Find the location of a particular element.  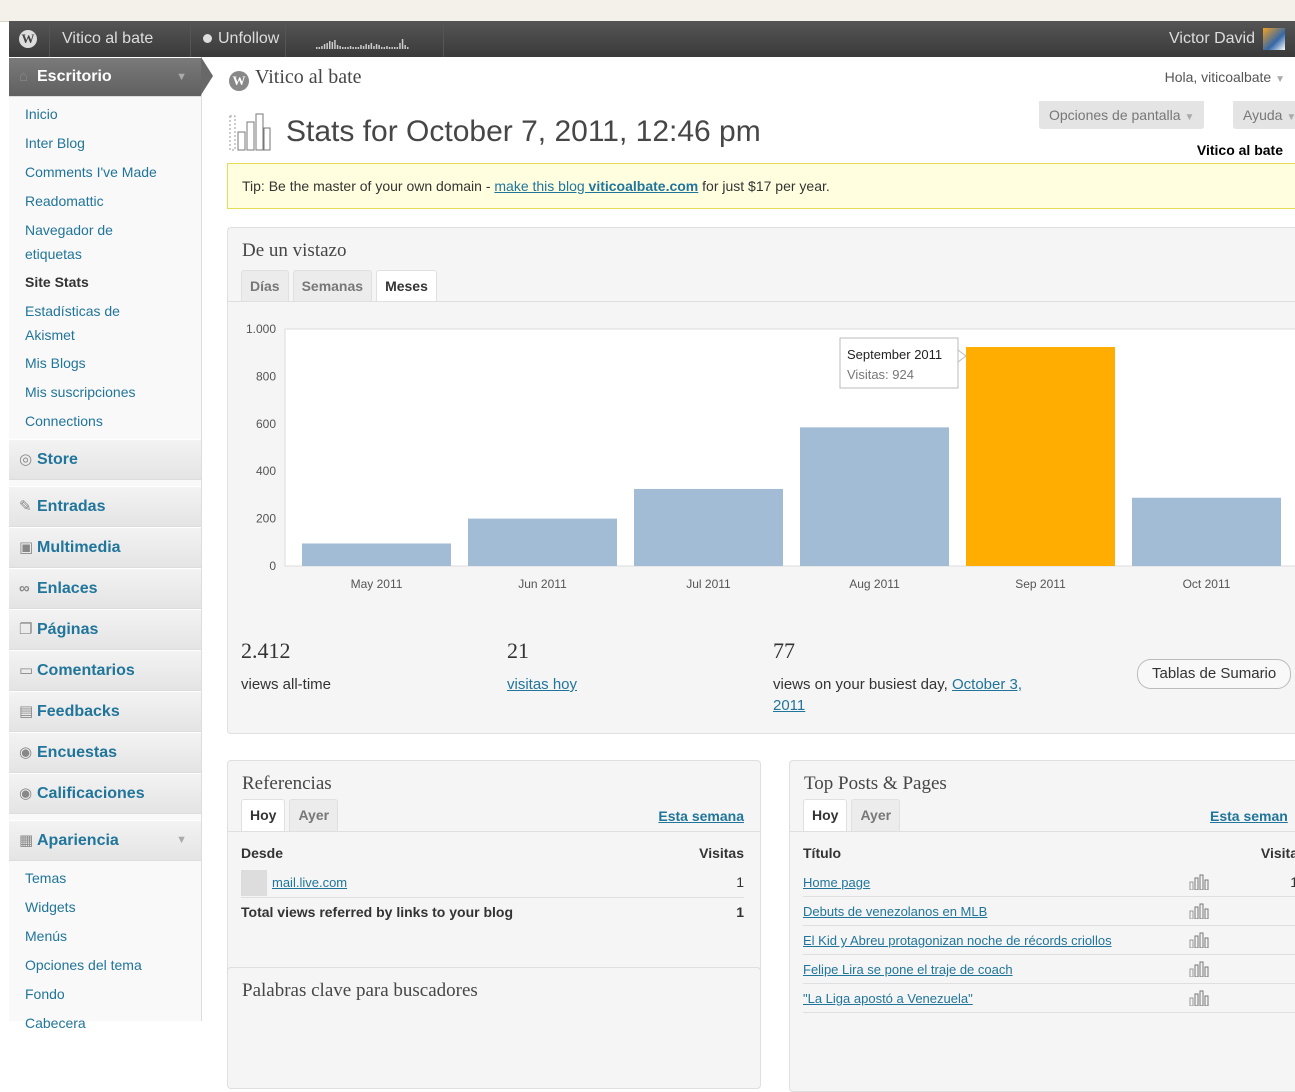

menu-store: ◎ Store is located at coordinates (105, 459).